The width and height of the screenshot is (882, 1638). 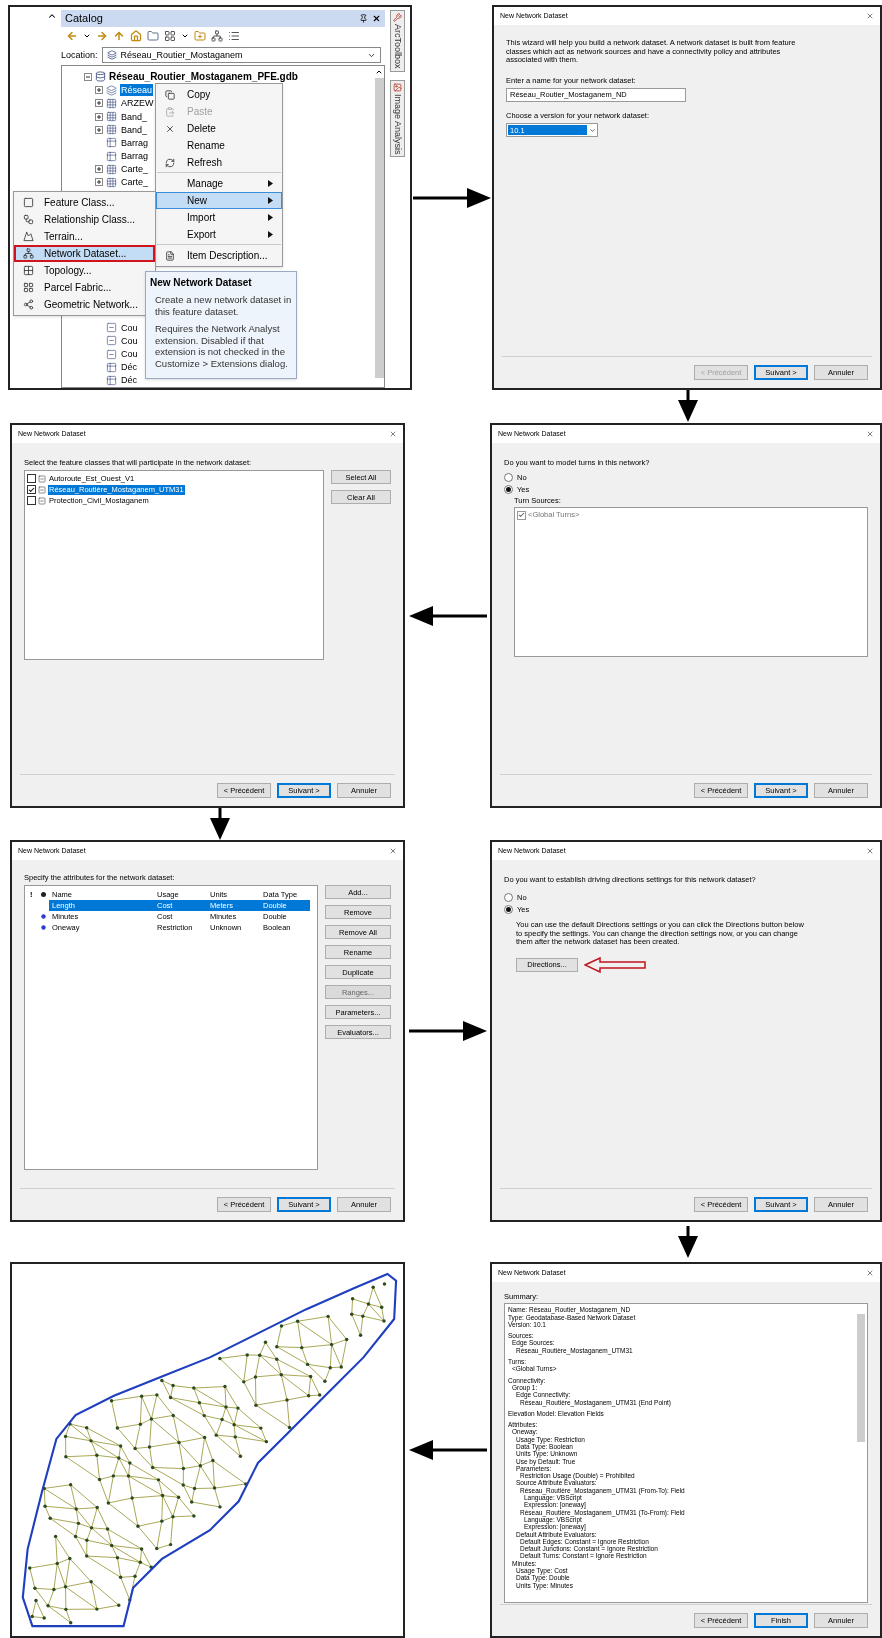 What do you see at coordinates (221, 346) in the screenshot?
I see `tooltip-text: Requires the Network Analyst extension. Disabled if that extension is not checked in the Customize > Extensions dialog.` at bounding box center [221, 346].